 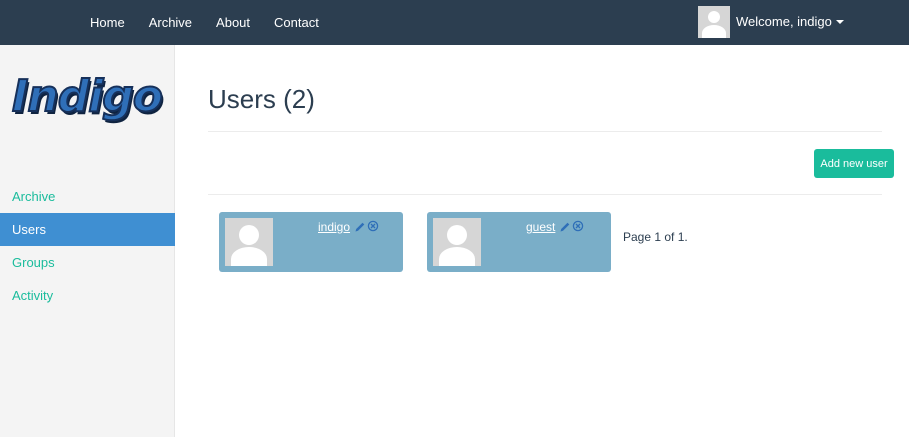 What do you see at coordinates (545, 194) in the screenshot?
I see `toolbar-divider` at bounding box center [545, 194].